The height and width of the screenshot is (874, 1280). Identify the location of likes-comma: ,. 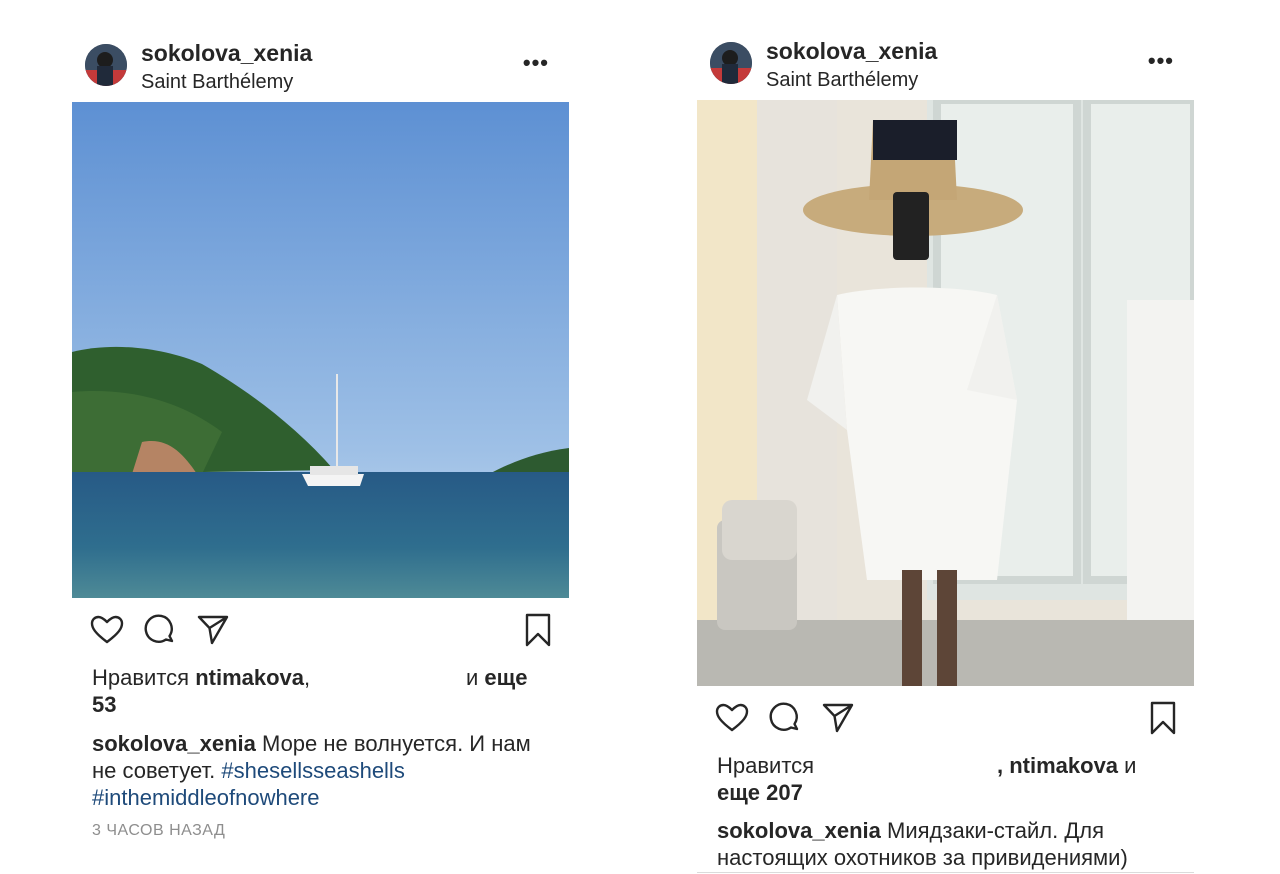
(307, 677).